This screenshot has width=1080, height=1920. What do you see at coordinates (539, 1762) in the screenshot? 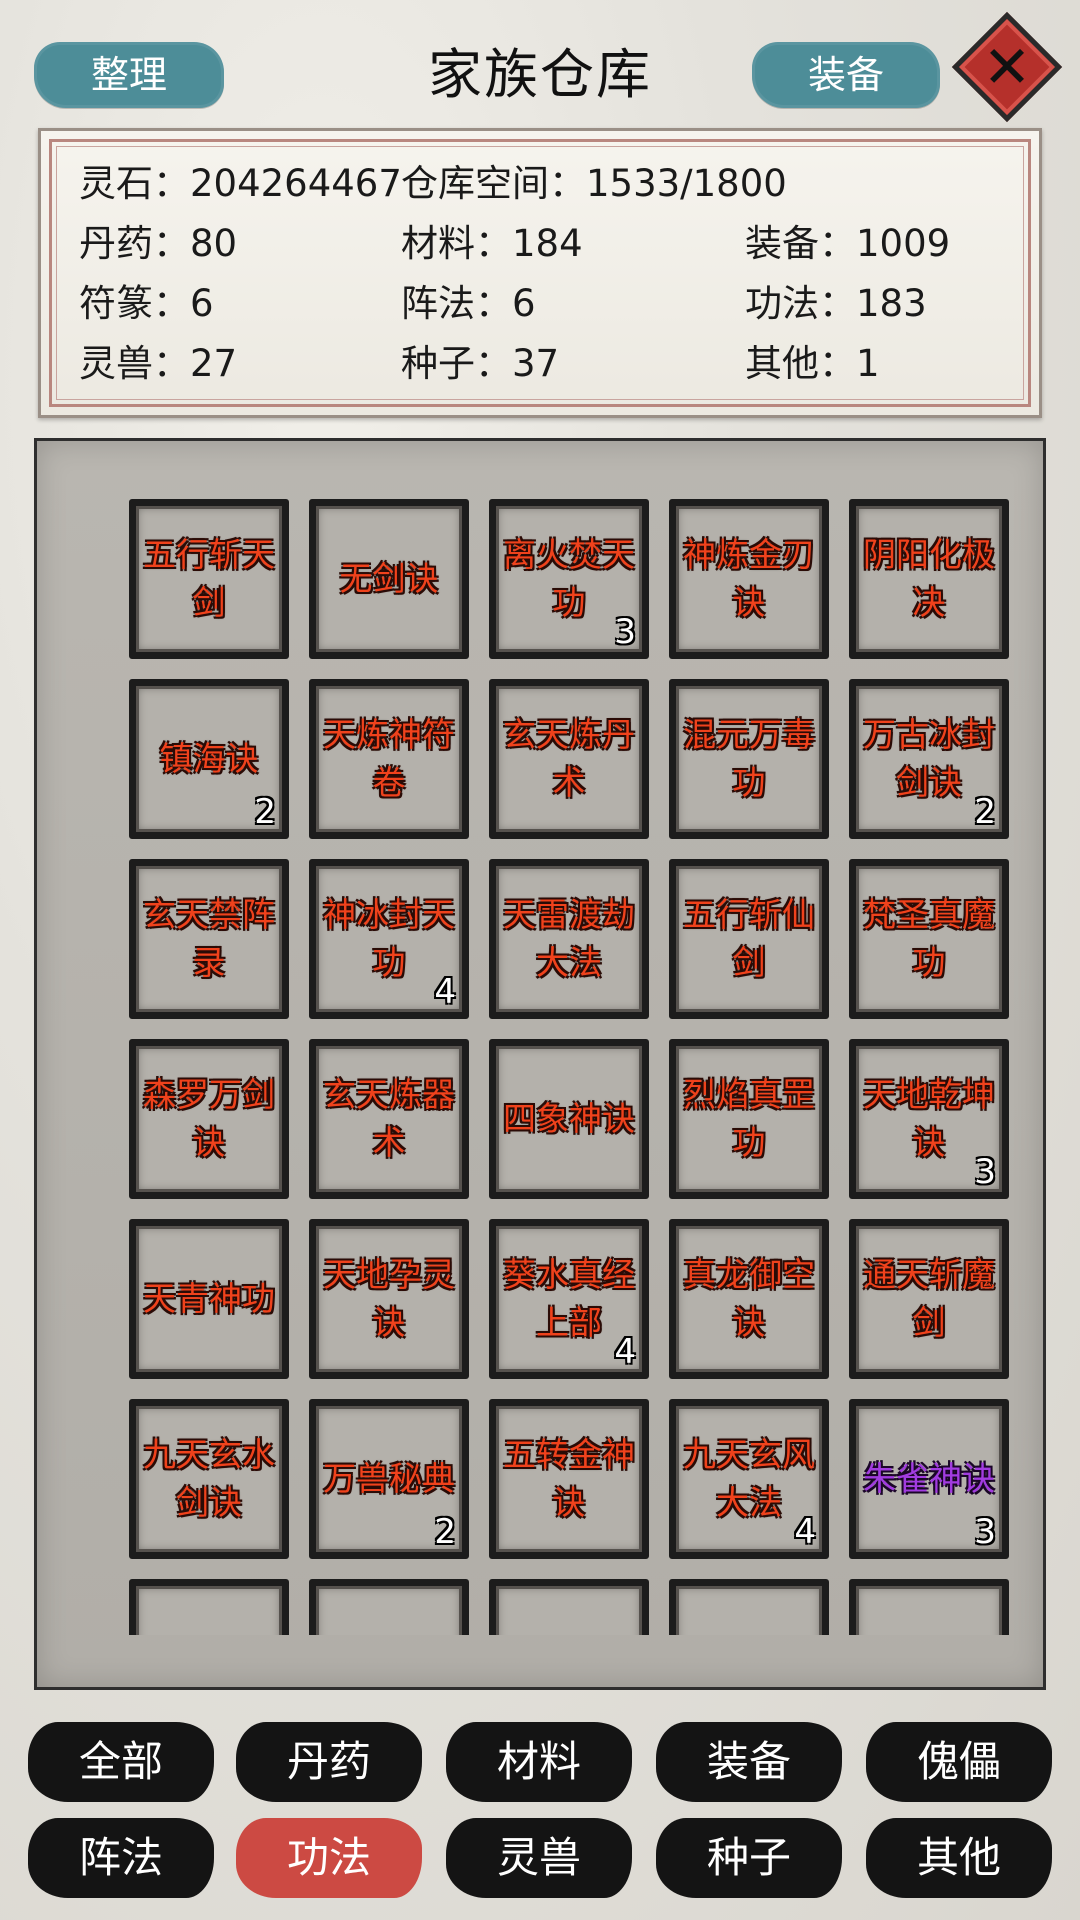
I see `tab-tabs_row1-2: 材料` at bounding box center [539, 1762].